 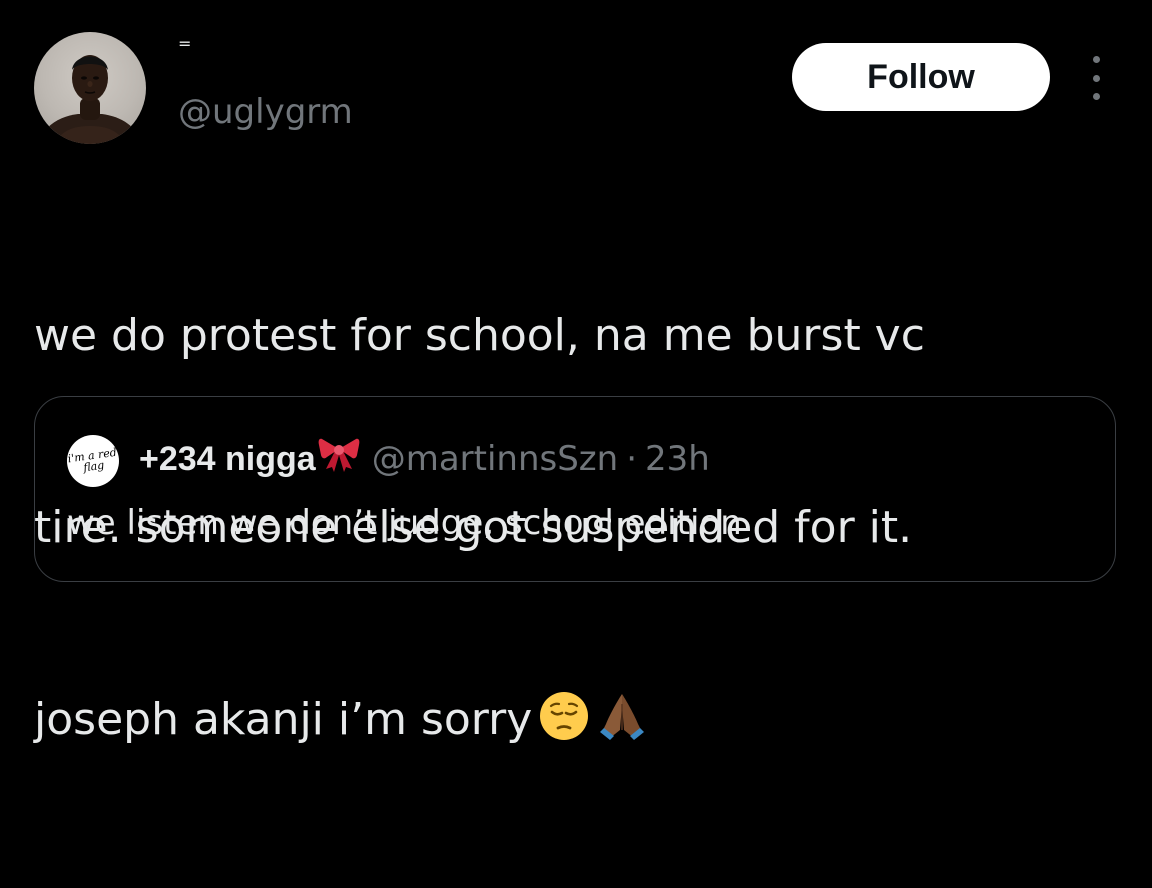 What do you see at coordinates (677, 459) in the screenshot?
I see `quoted-tweet-time: 23h` at bounding box center [677, 459].